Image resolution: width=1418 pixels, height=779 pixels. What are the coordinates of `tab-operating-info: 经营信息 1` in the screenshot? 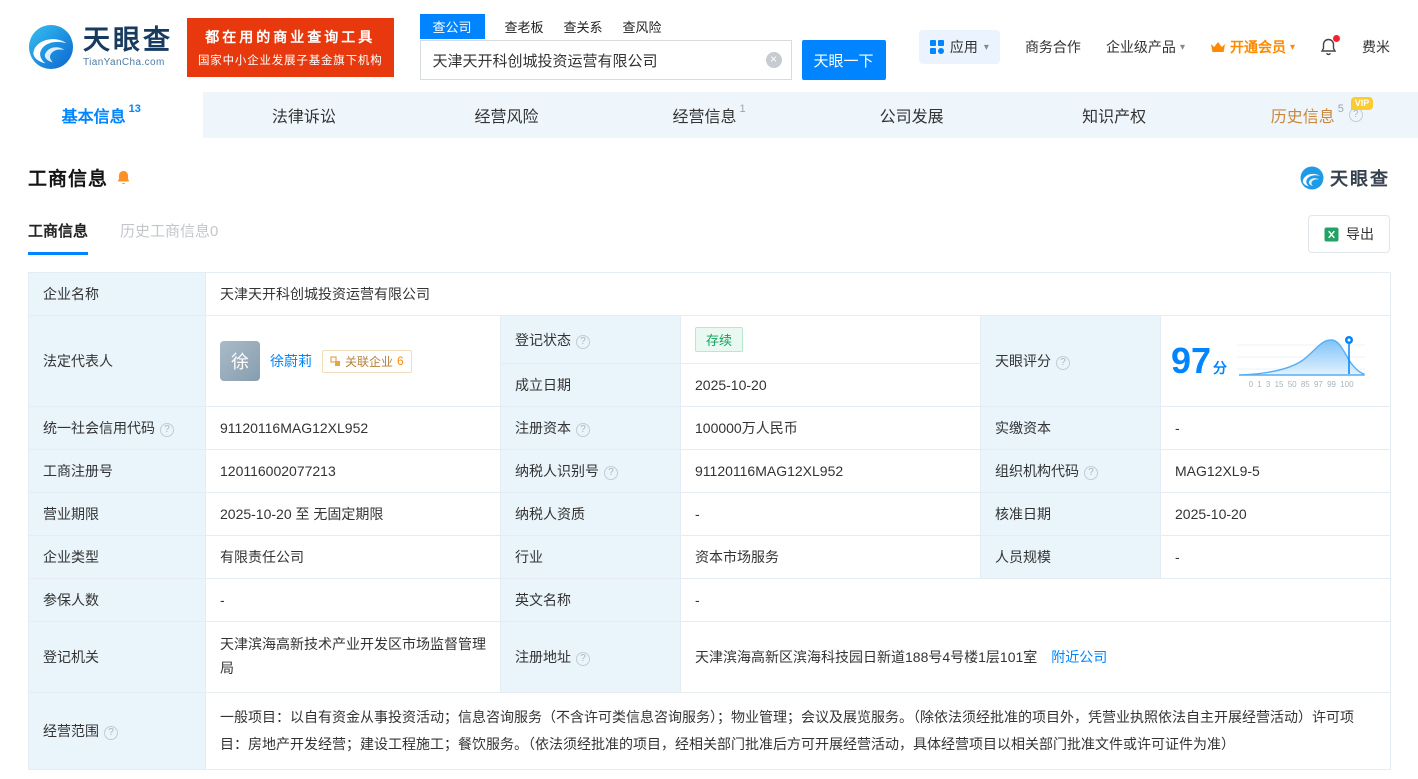 It's located at (709, 115).